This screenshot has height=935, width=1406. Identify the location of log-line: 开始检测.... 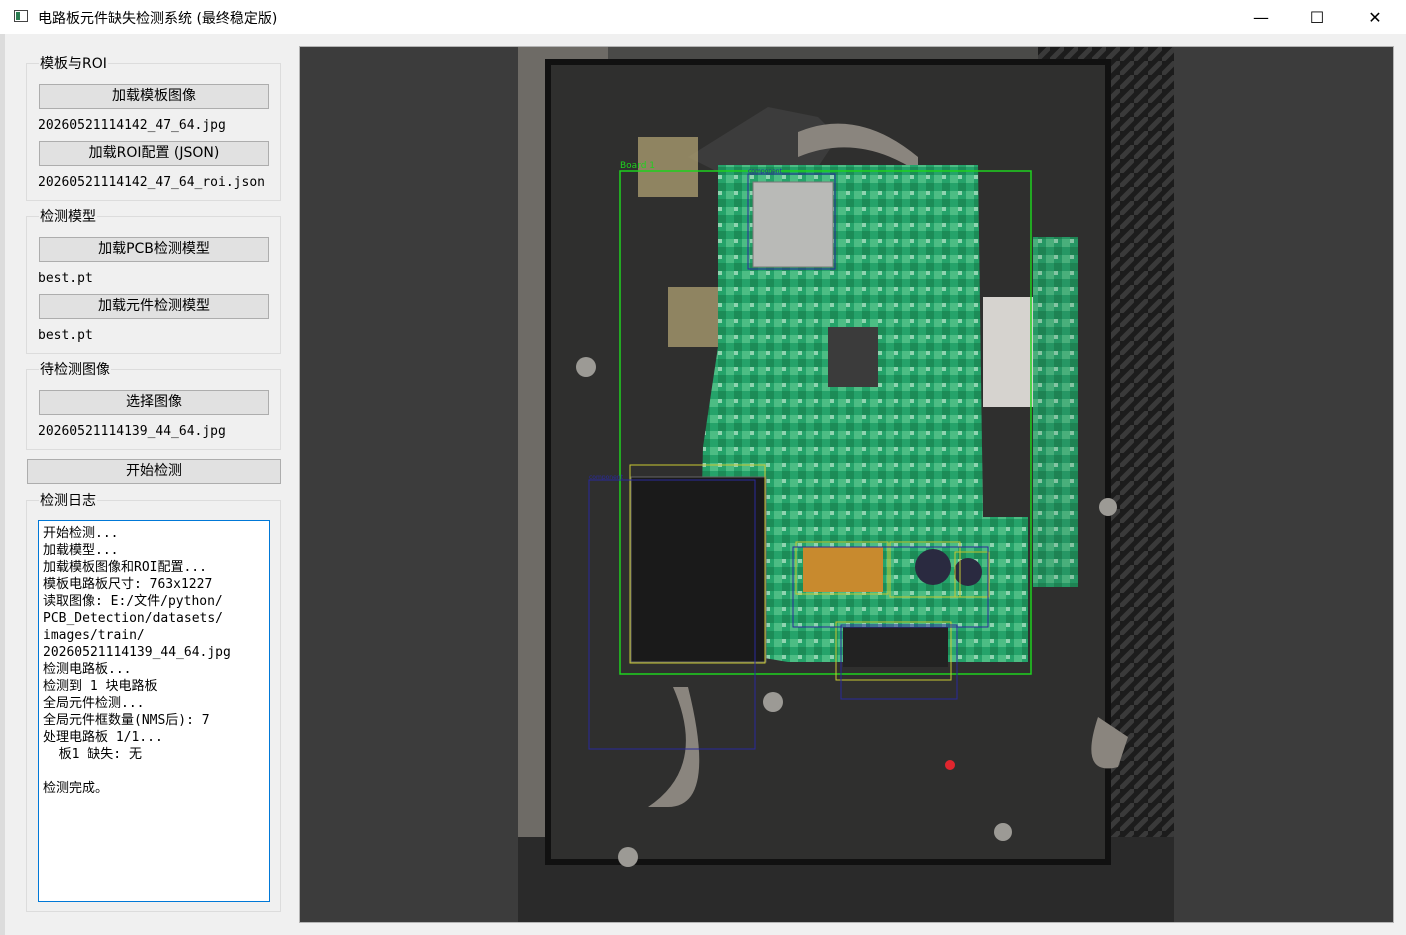
(81, 533).